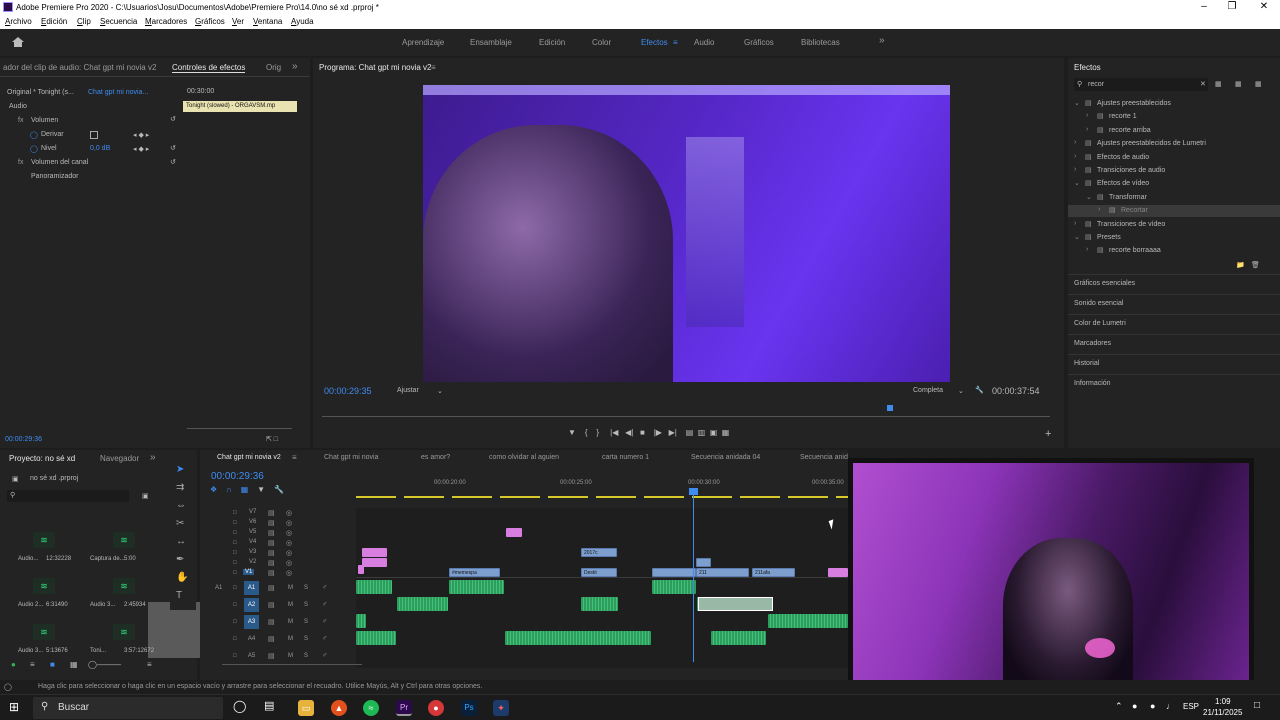 The image size is (1280, 720). What do you see at coordinates (1174, 131) in the screenshot?
I see `tree-item: › ▤ recorte arriba` at bounding box center [1174, 131].